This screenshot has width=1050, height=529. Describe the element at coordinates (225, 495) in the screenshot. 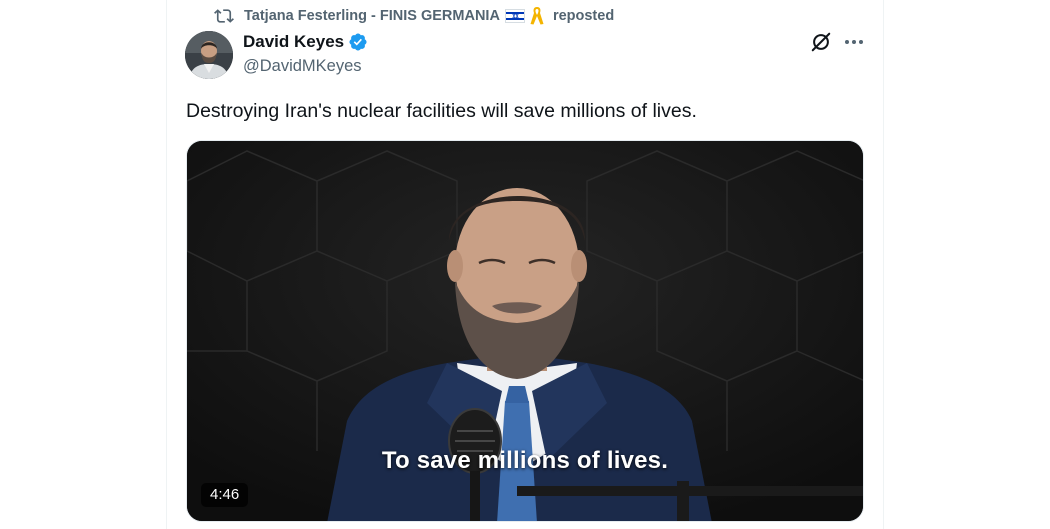

I see `video-duration-badge: 4:46` at that location.